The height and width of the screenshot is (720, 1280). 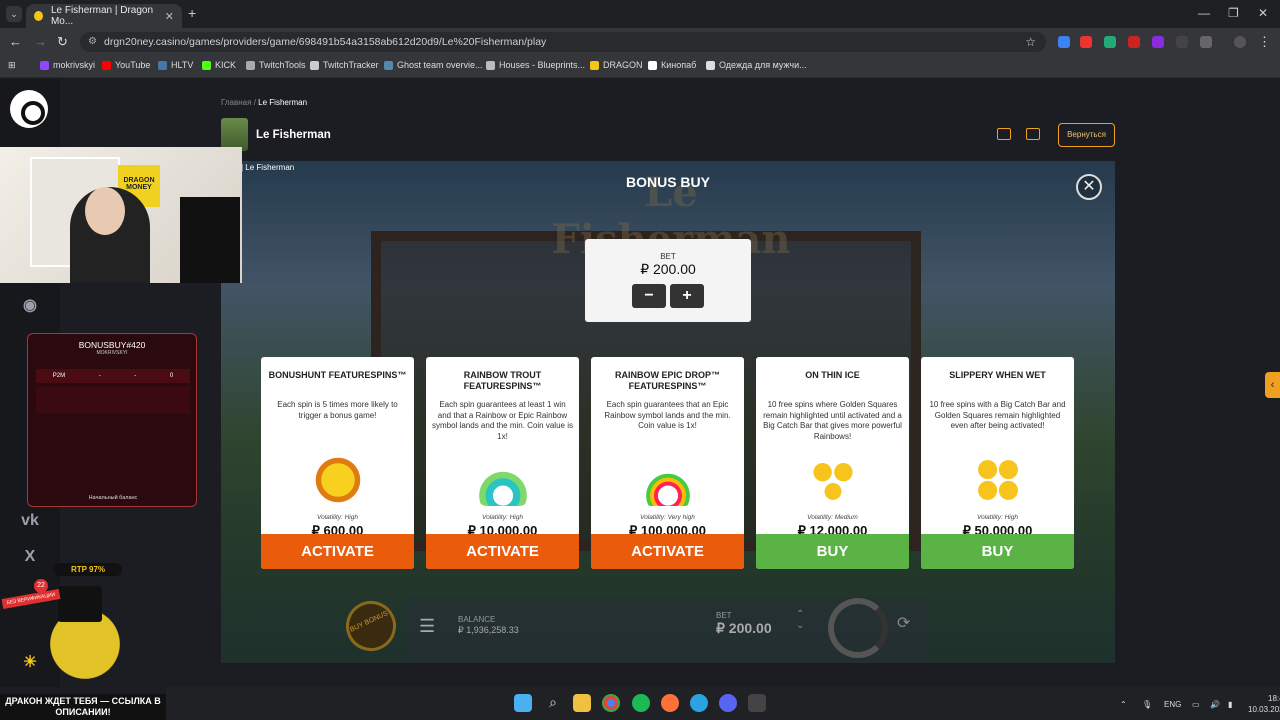 I want to click on telegram-icon, so click(x=699, y=703).